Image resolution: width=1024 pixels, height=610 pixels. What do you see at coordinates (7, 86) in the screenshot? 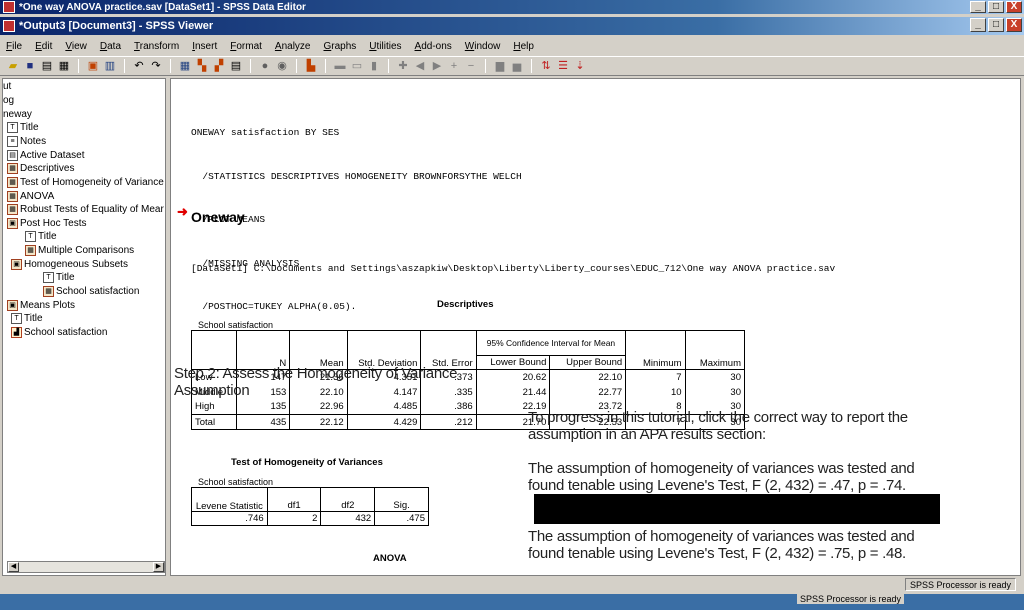
I see `outline-item: ut` at bounding box center [7, 86].